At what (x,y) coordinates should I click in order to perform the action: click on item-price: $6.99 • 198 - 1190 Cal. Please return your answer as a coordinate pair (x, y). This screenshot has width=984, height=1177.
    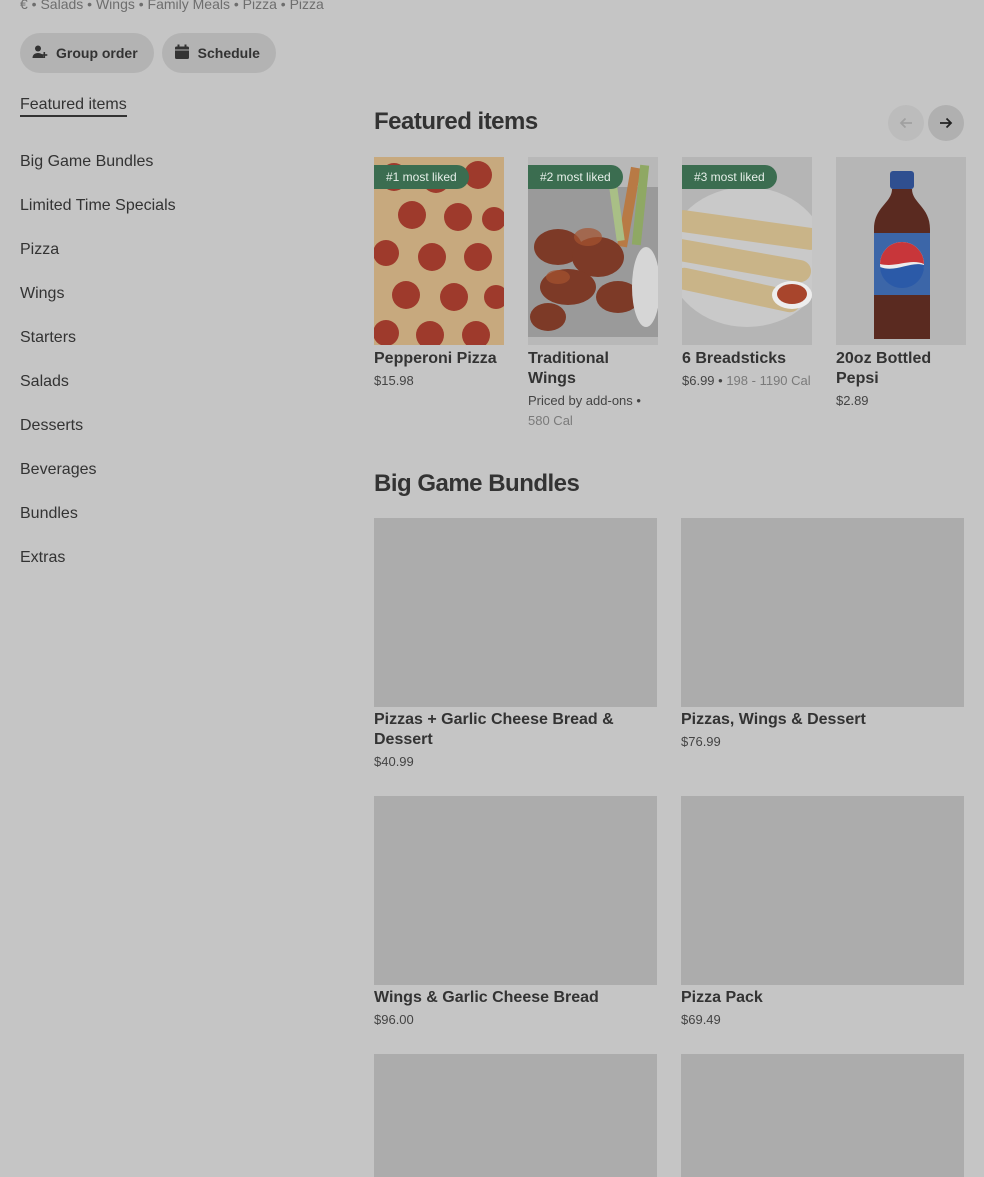
    Looking at the image, I should click on (746, 380).